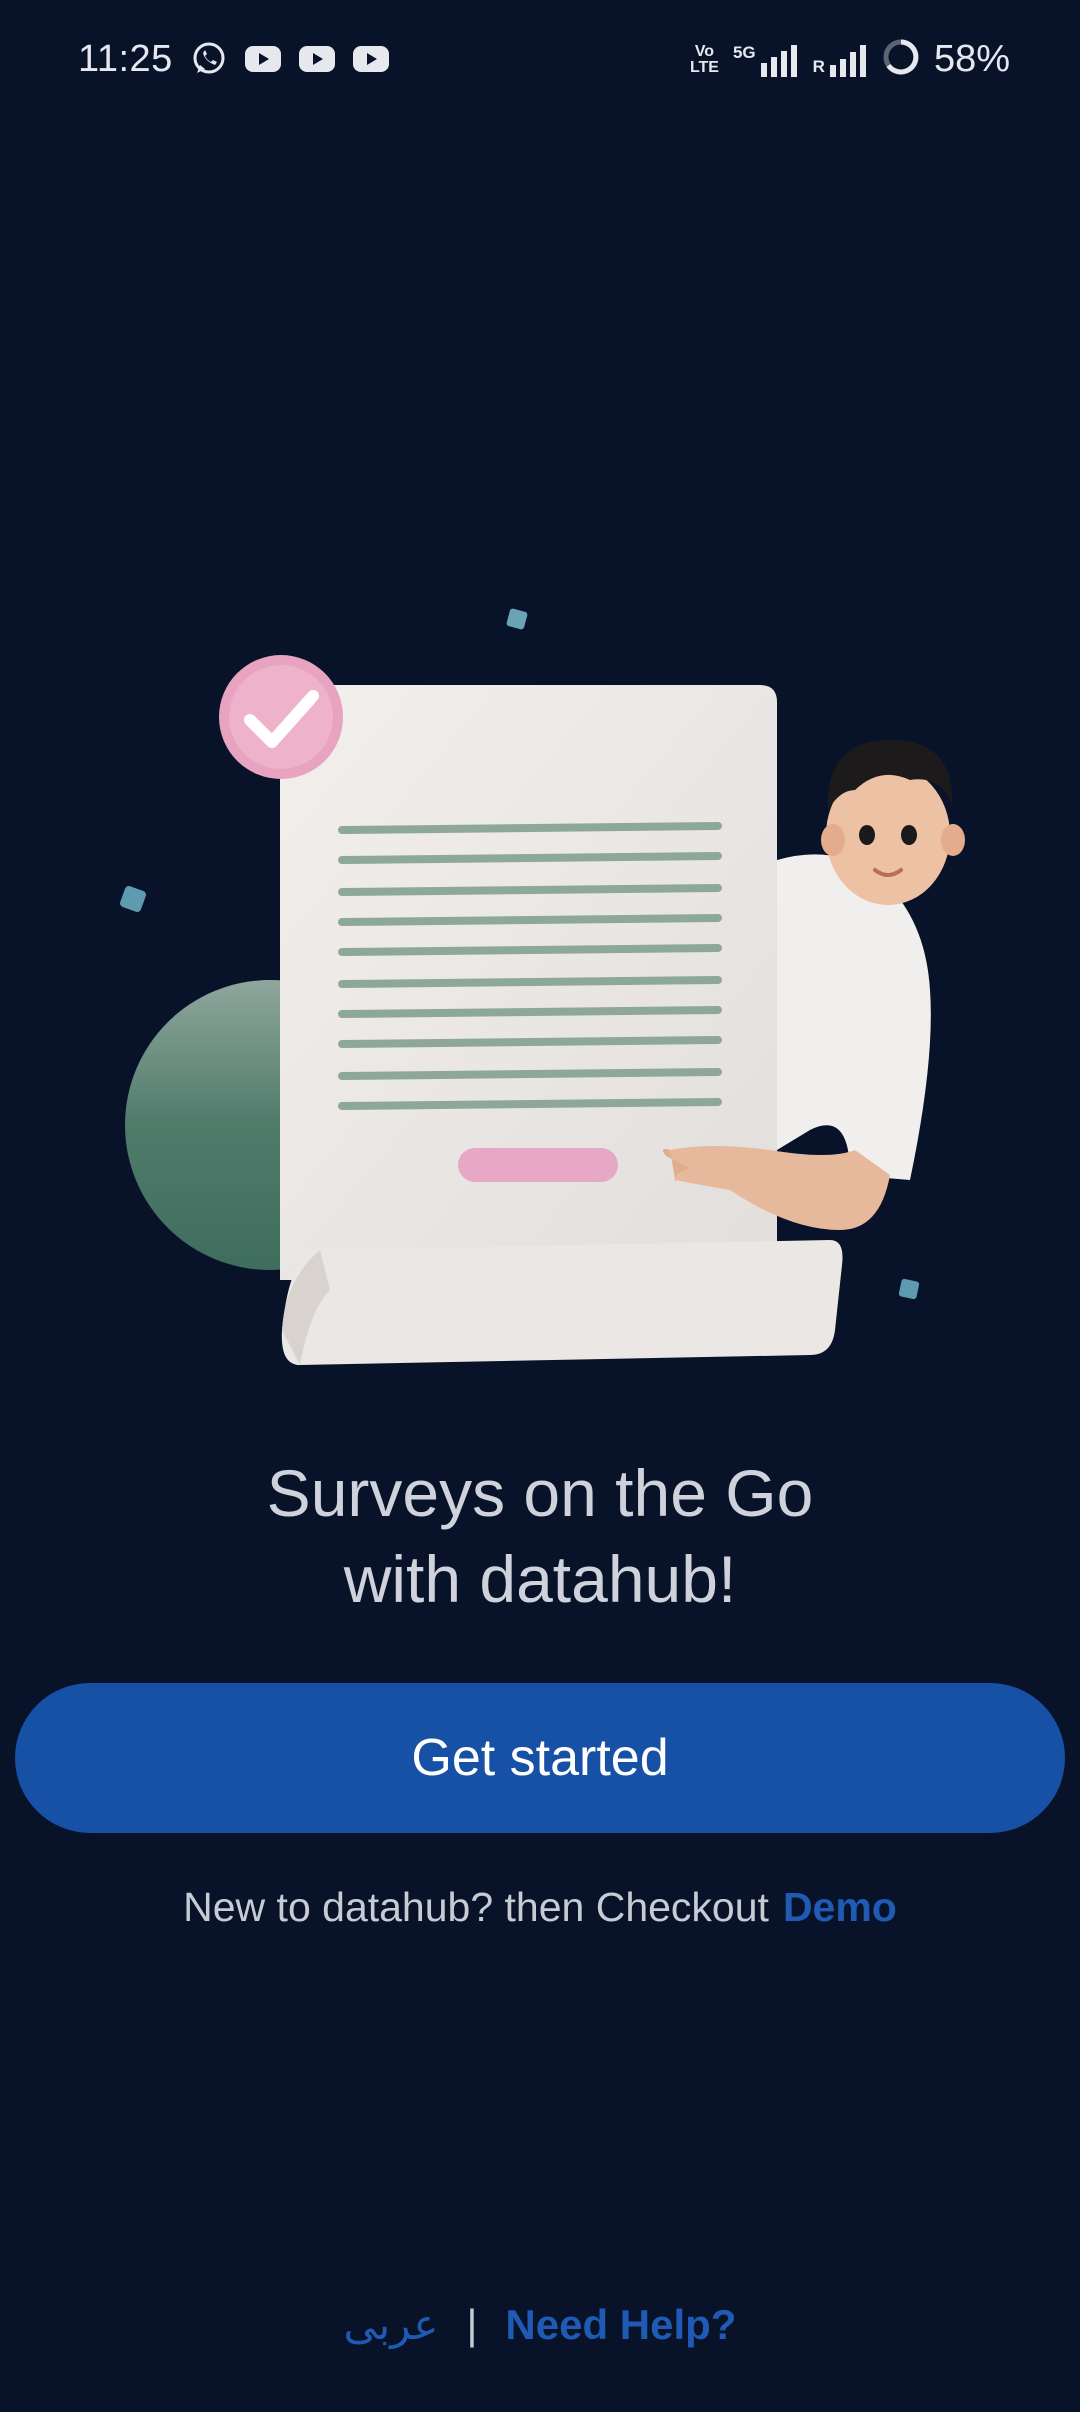  What do you see at coordinates (540, 1579) in the screenshot?
I see `headline-line-2: with datahub!` at bounding box center [540, 1579].